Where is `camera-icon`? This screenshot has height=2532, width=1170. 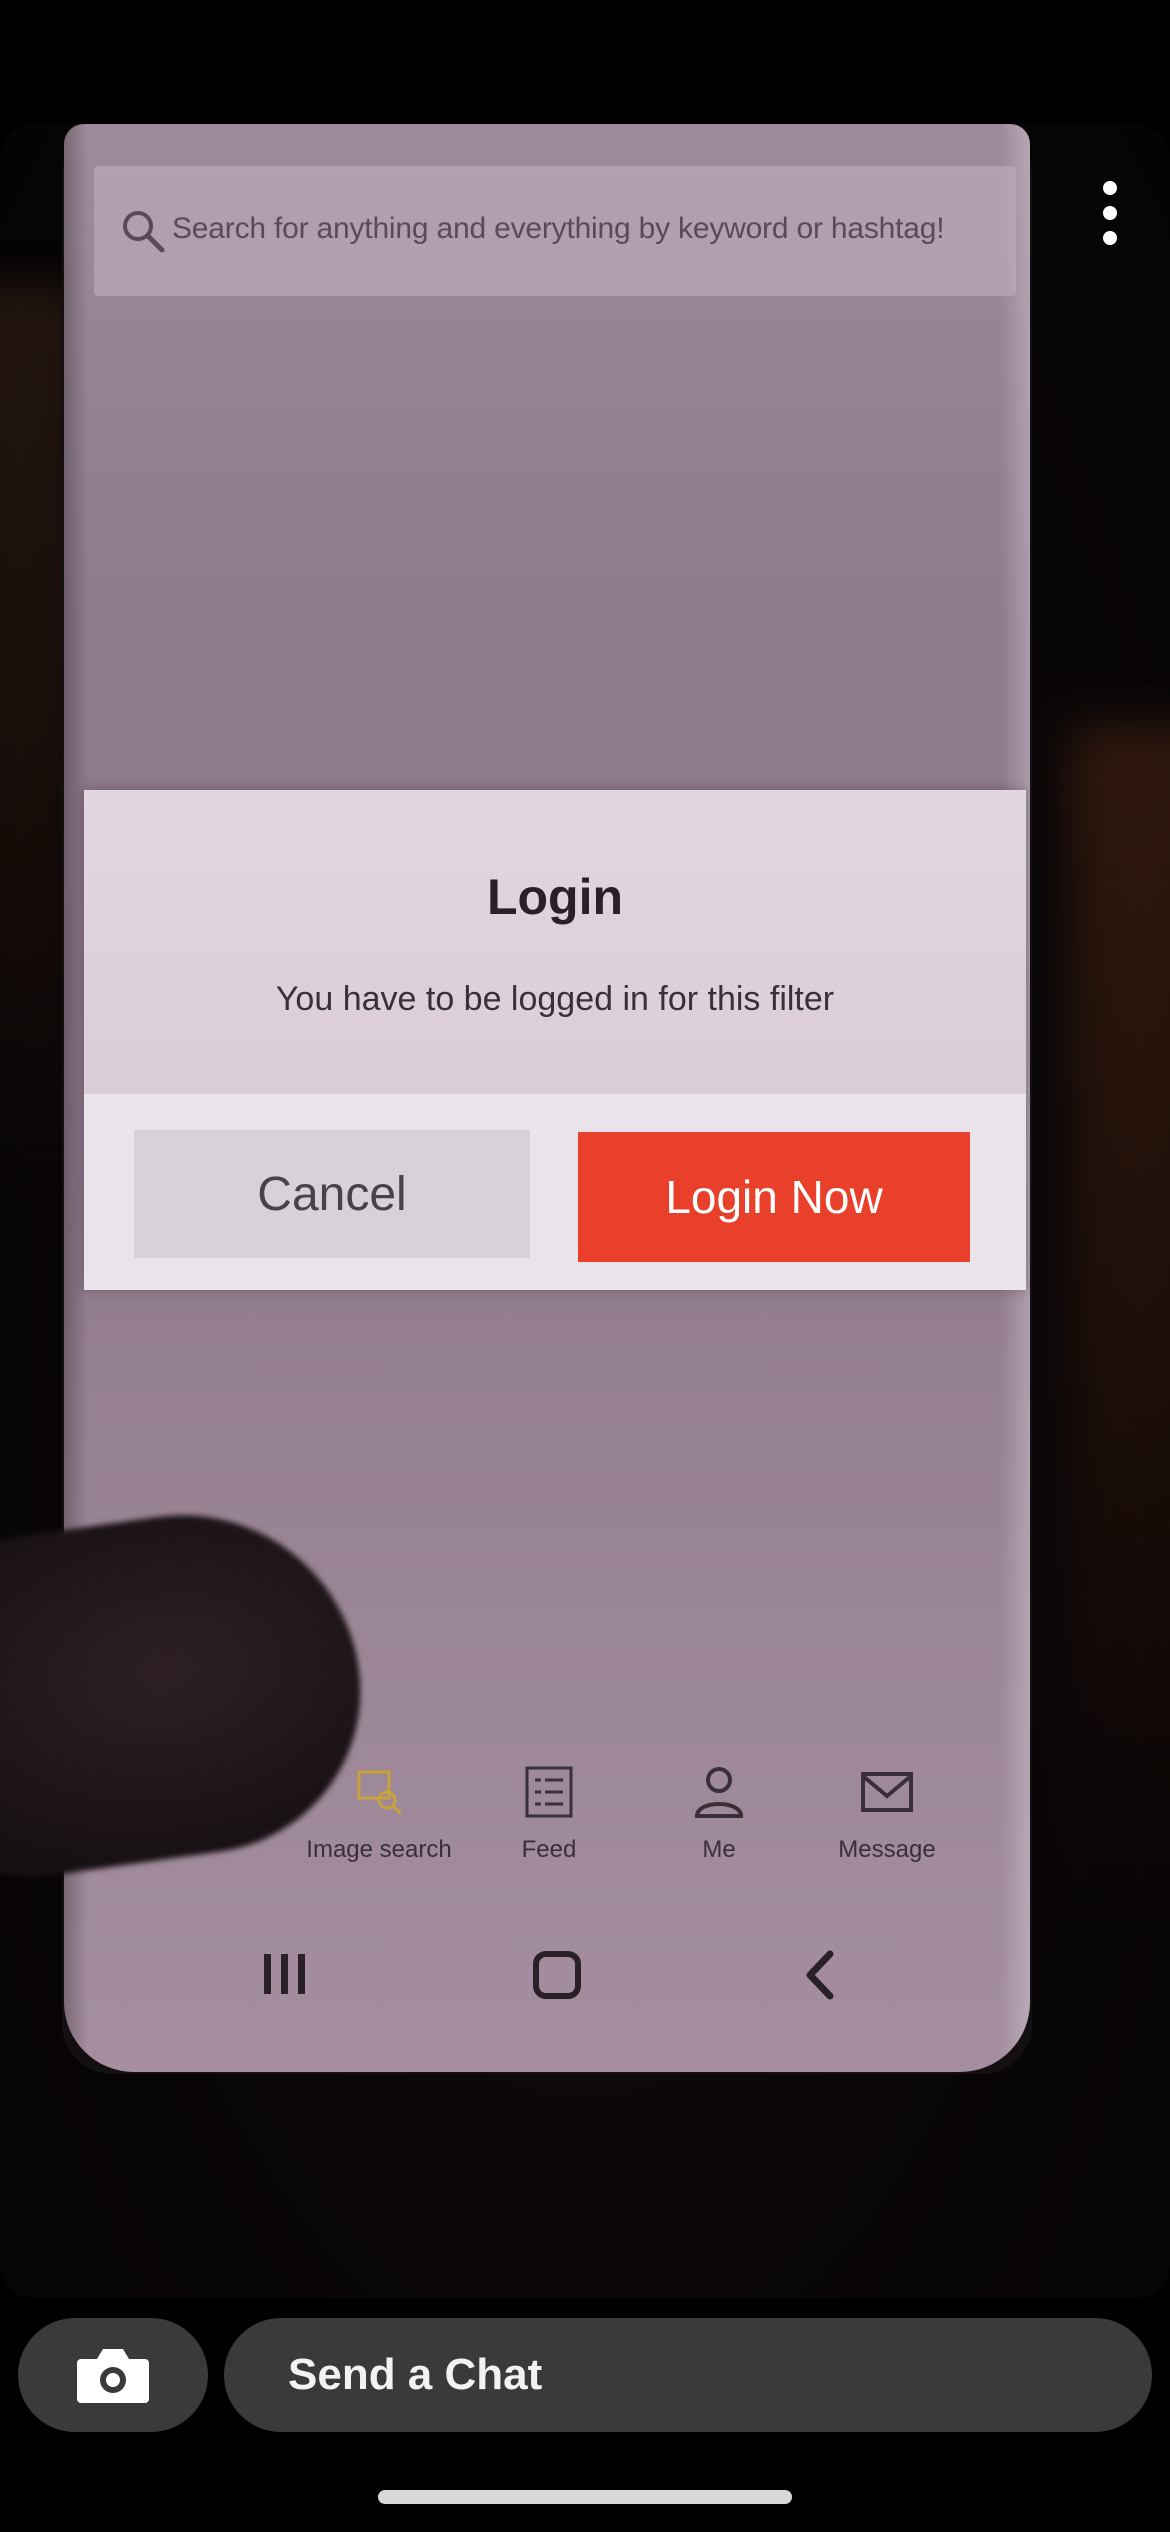
camera-icon is located at coordinates (113, 2376).